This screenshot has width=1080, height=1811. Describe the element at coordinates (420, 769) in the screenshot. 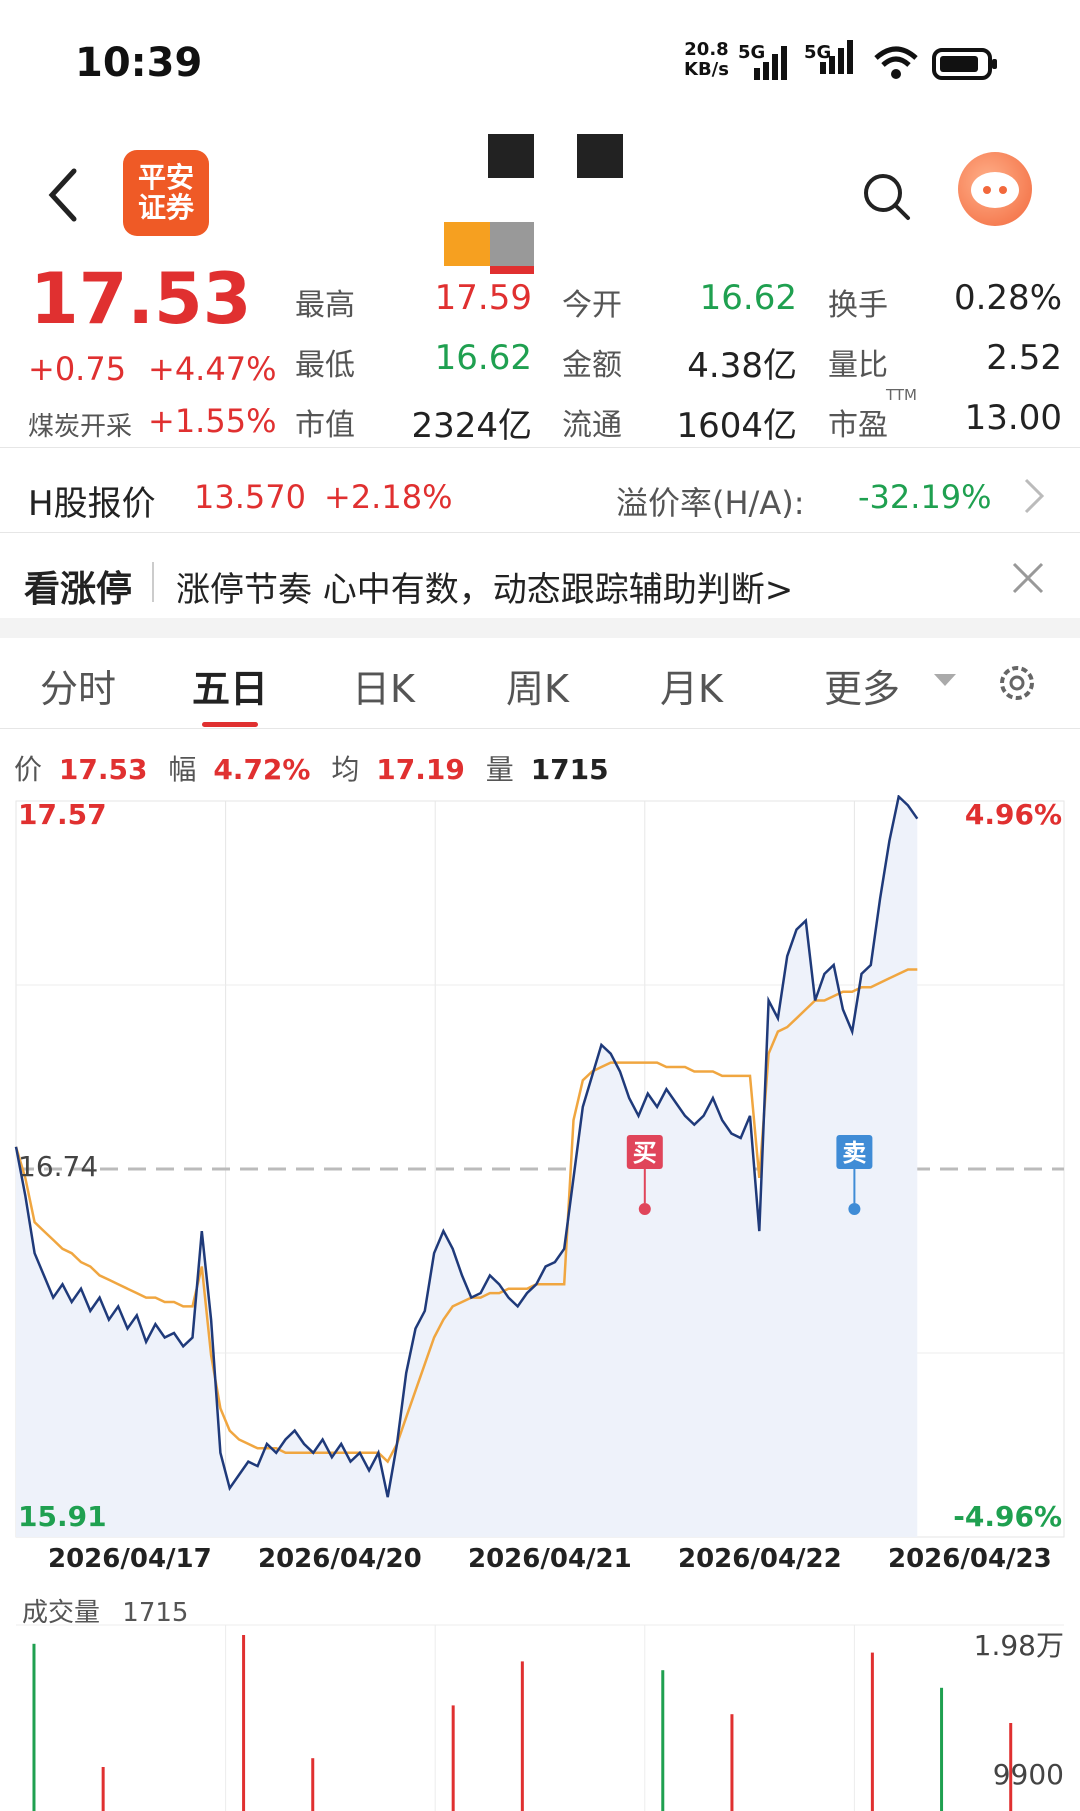

I see `info-avg: 17.19` at that location.